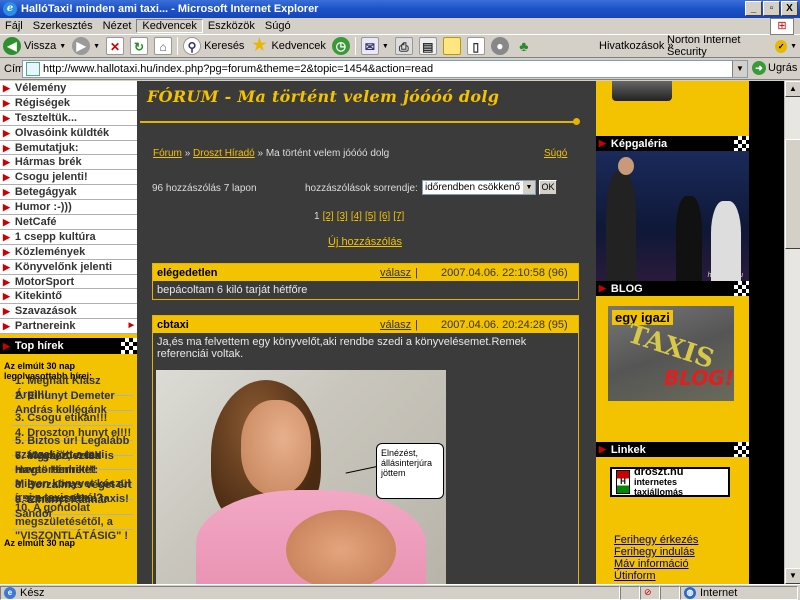 The image size is (800, 600). What do you see at coordinates (213, 46) in the screenshot?
I see `search-button: ⚲ Keresés` at bounding box center [213, 46].